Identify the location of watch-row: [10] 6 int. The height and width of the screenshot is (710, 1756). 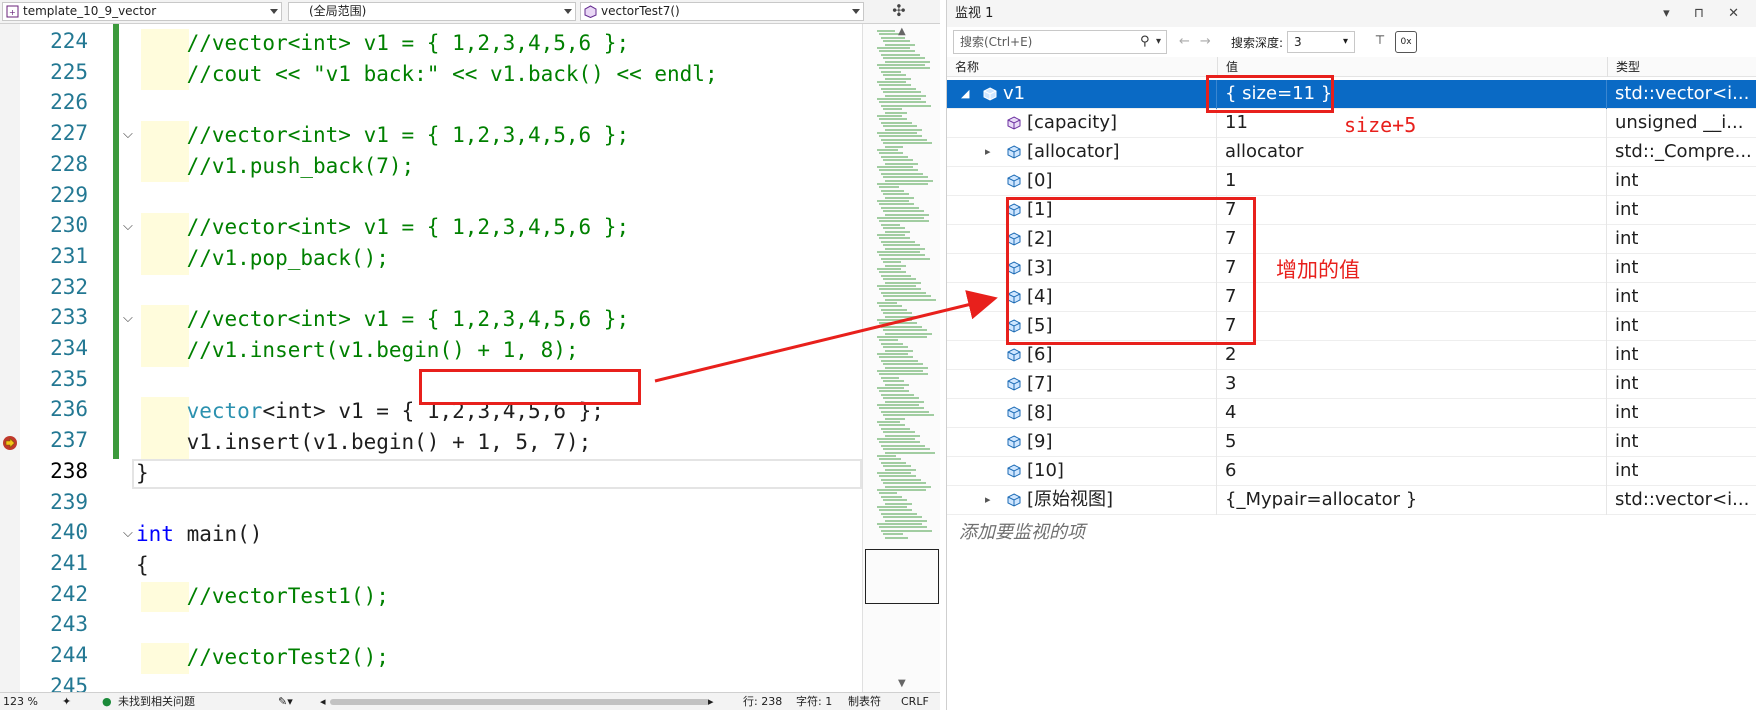
(1351, 471).